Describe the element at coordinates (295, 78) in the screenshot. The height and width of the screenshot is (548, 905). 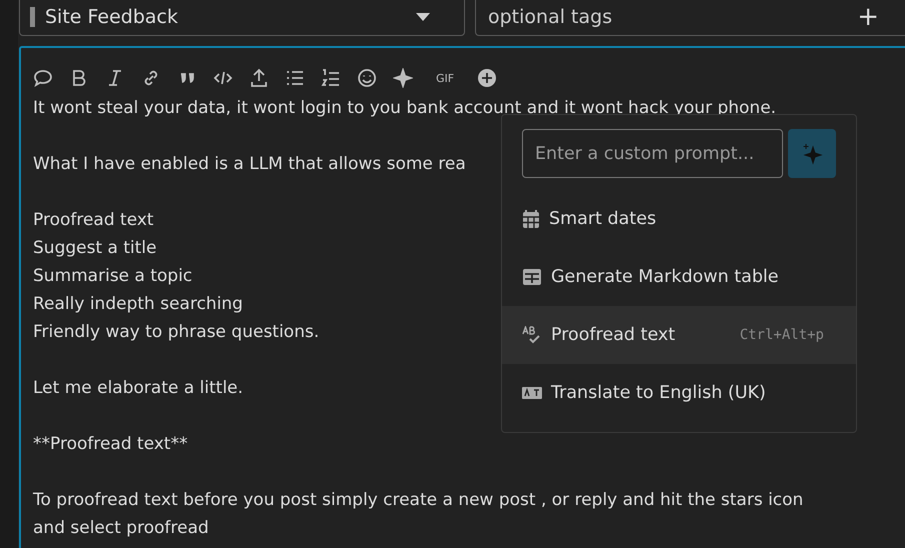
I see `bullet-list-icon` at that location.